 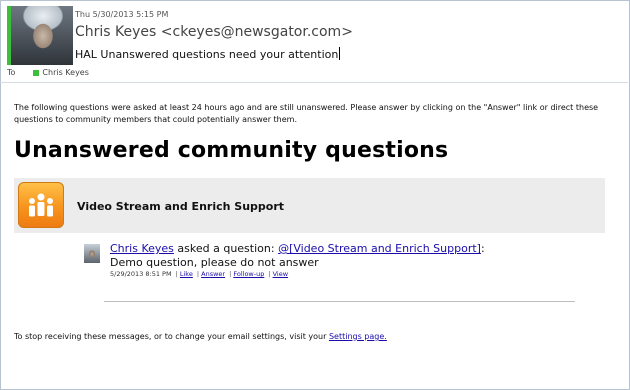 I want to click on sender-name: Chris Keyes <ckeyes@newsgator.com>, so click(x=214, y=32).